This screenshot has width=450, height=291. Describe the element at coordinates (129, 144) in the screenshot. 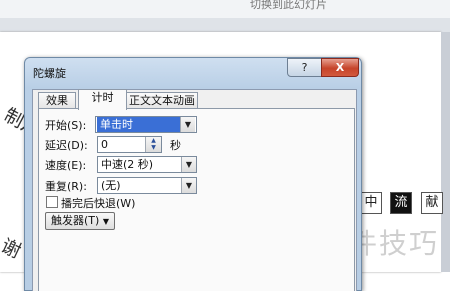

I see `delay-spinner-input: 0 ▲ ▼` at that location.